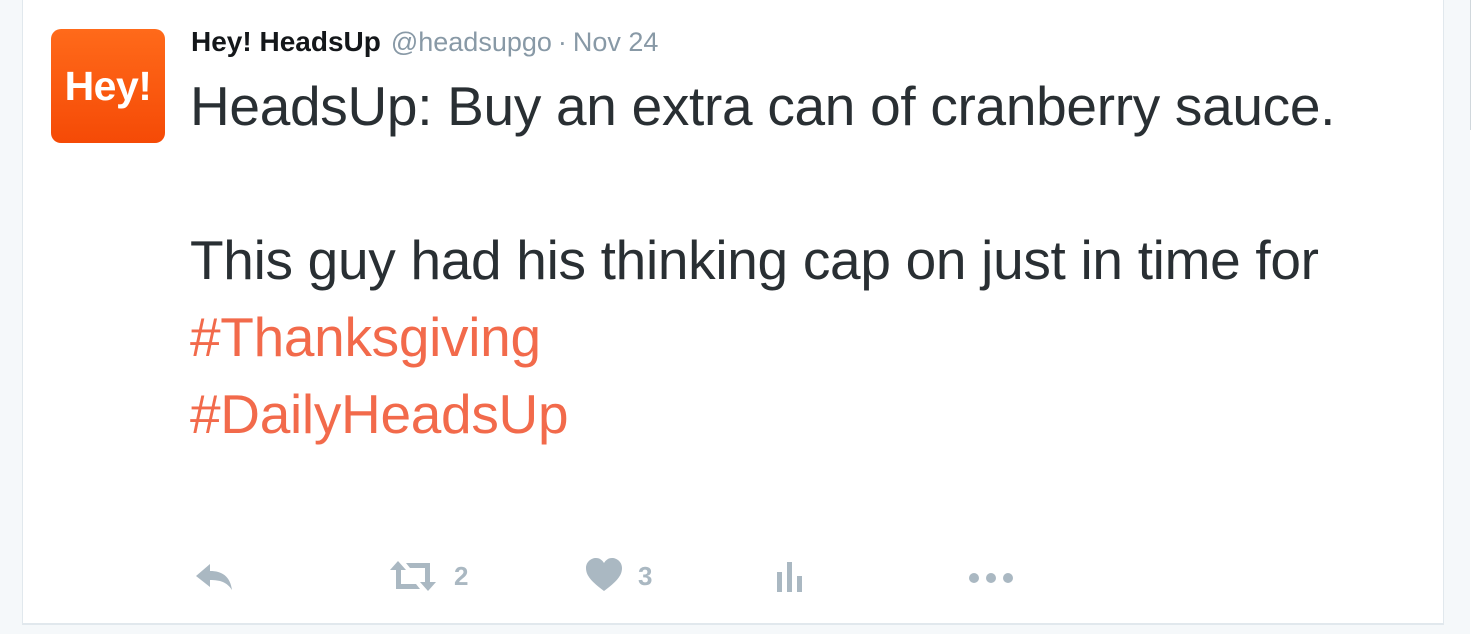 The width and height of the screenshot is (1476, 634). I want to click on avatar: Hey!, so click(108, 86).